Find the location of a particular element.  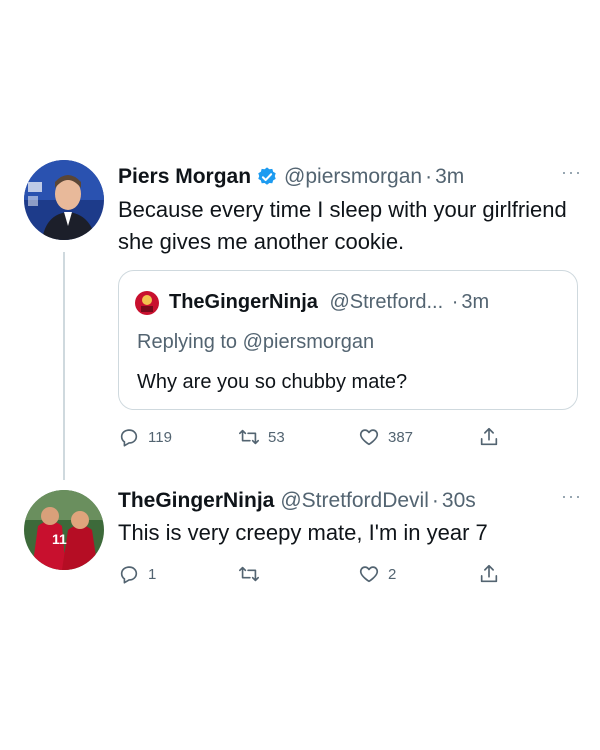

avatar-thegingerninja: 11 is located at coordinates (64, 530).